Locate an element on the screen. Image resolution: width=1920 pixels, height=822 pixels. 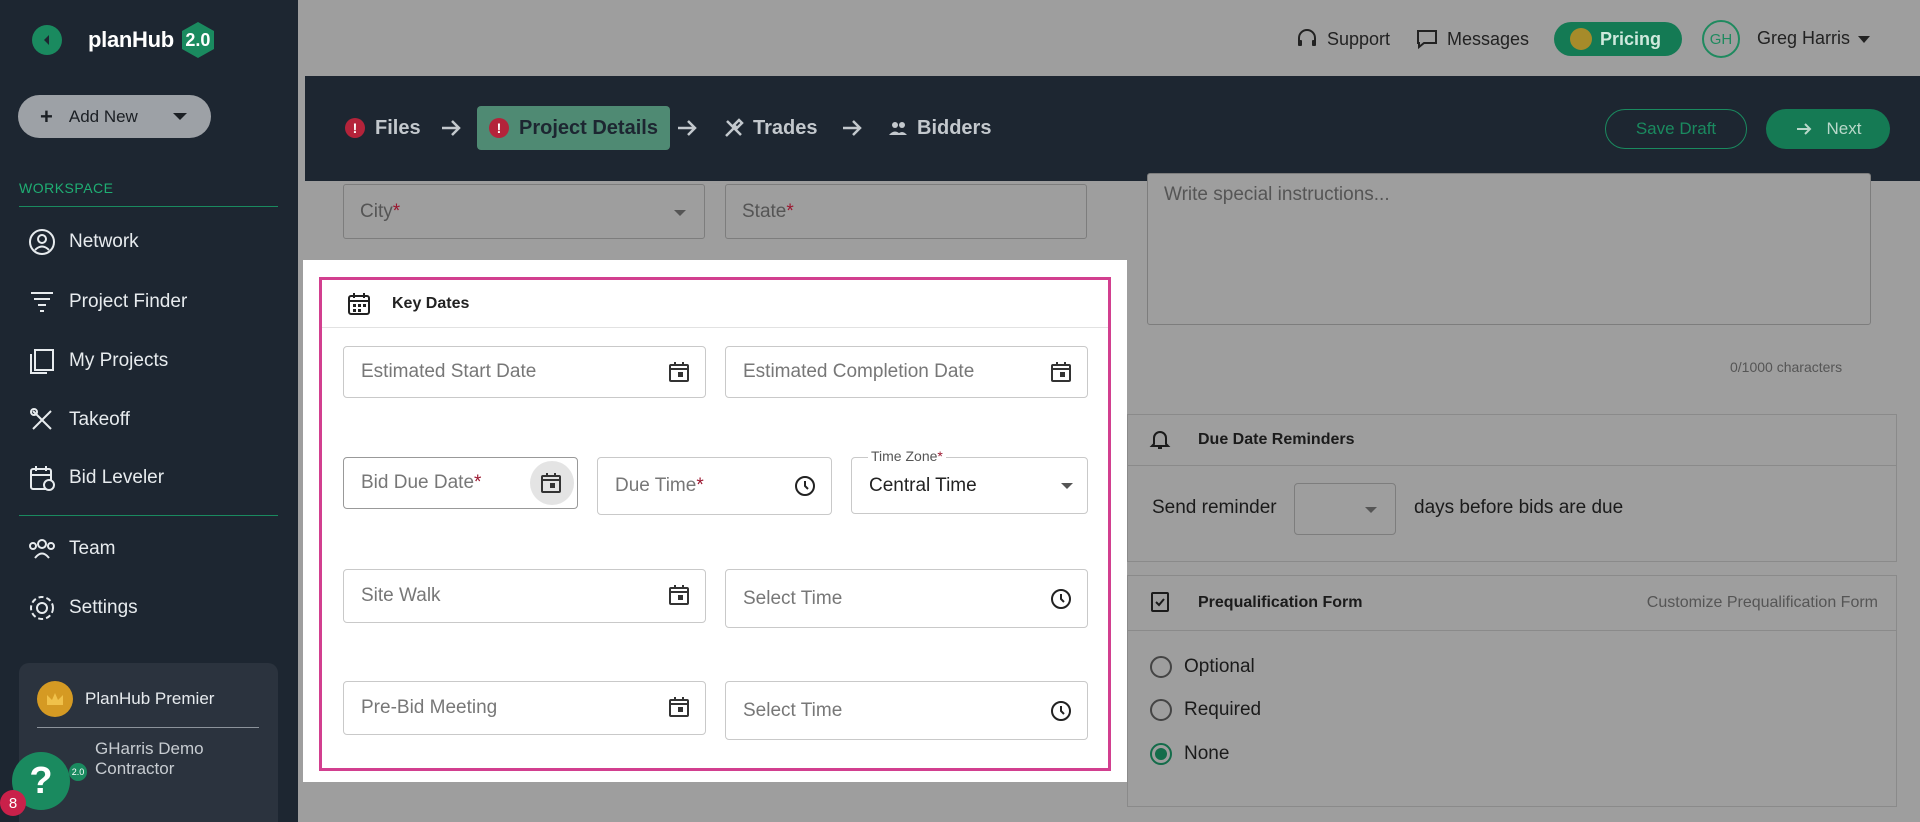
step-project-details: ! Project Details is located at coordinates (573, 128).